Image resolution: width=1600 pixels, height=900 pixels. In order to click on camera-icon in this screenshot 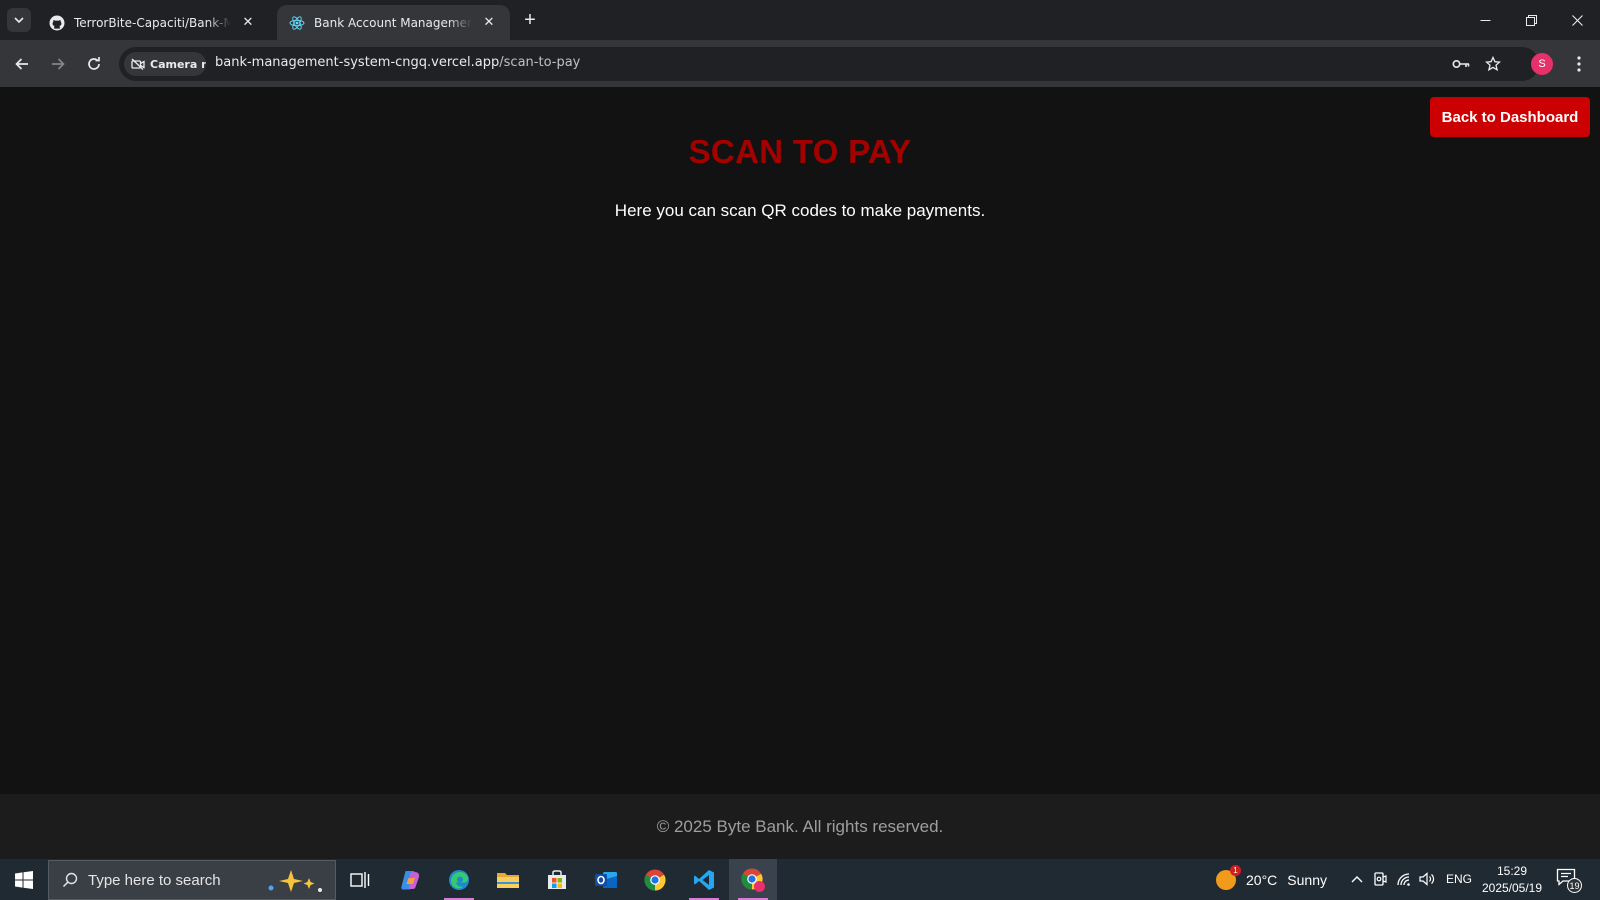, I will do `click(1380, 879)`.